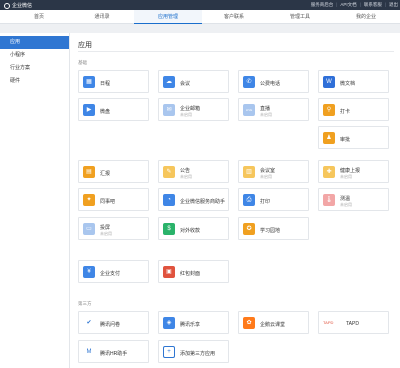 The width and height of the screenshot is (400, 368). What do you see at coordinates (105, 174) in the screenshot?
I see `app-card-label: 汇报` at bounding box center [105, 174].